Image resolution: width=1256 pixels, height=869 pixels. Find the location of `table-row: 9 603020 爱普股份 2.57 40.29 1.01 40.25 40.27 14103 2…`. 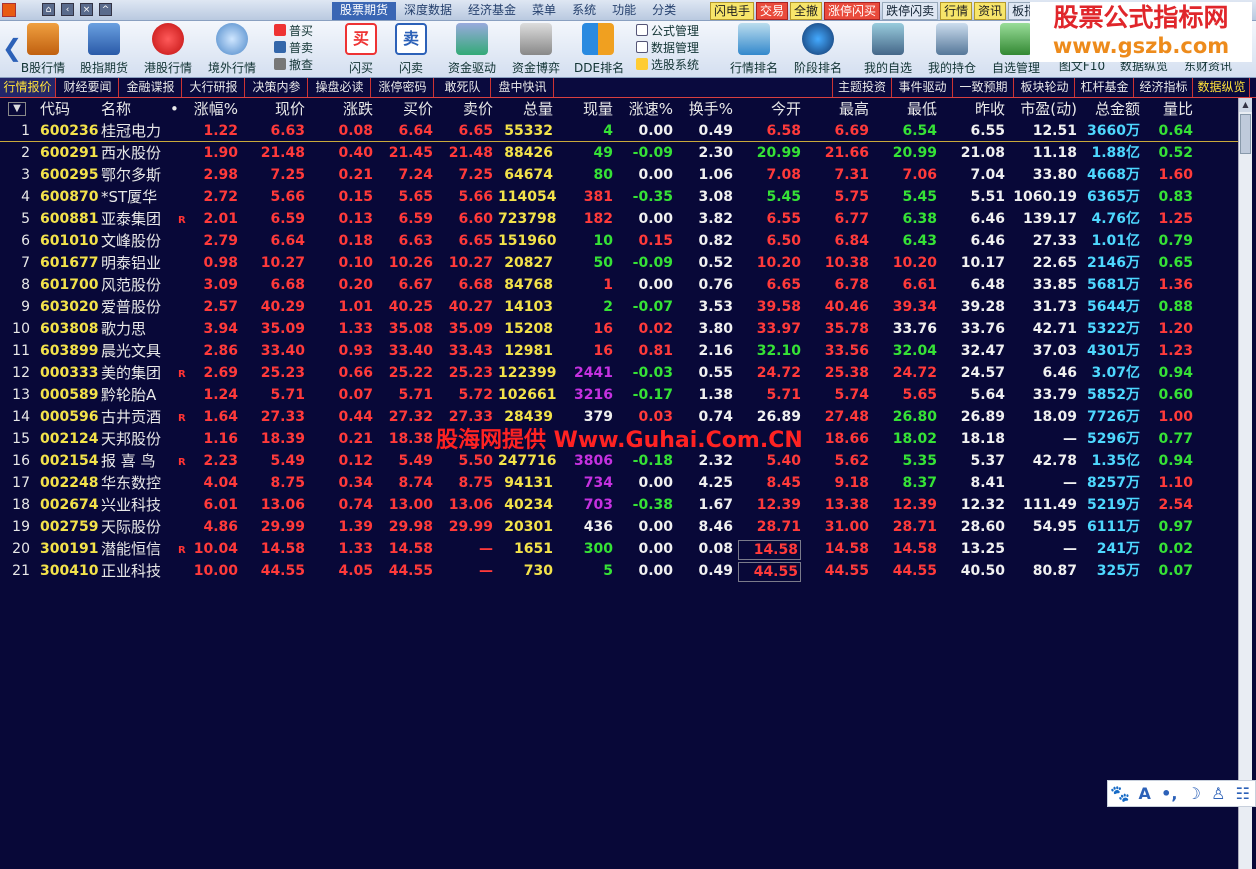

table-row: 9 603020 爱普股份 2.57 40.29 1.01 40.25 40.27 14103 2… is located at coordinates (619, 307).